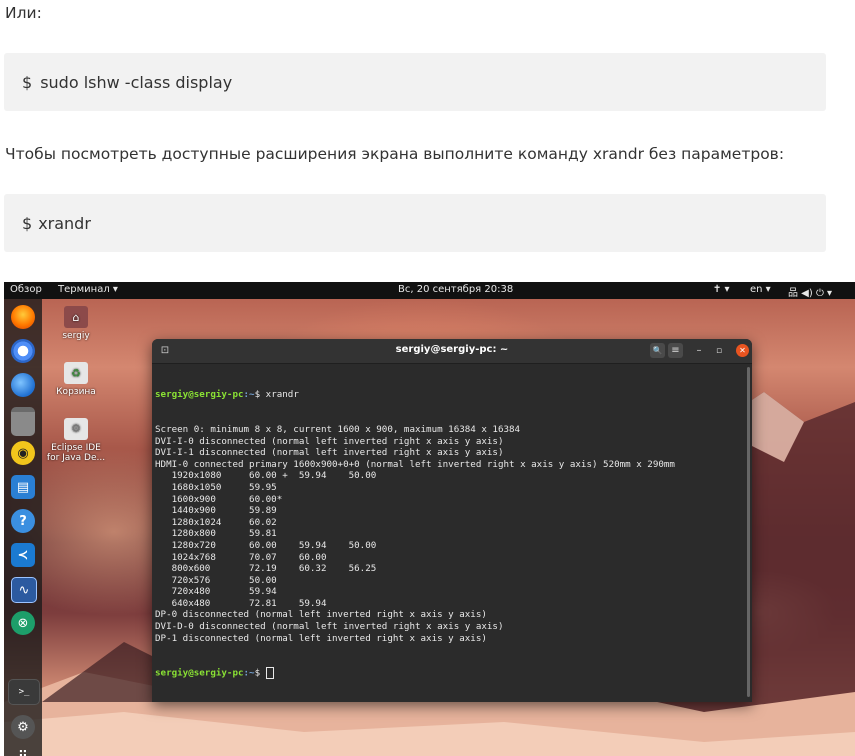 The height and width of the screenshot is (756, 855). Describe the element at coordinates (23, 727) in the screenshot. I see `gear-icon: ⚙` at that location.